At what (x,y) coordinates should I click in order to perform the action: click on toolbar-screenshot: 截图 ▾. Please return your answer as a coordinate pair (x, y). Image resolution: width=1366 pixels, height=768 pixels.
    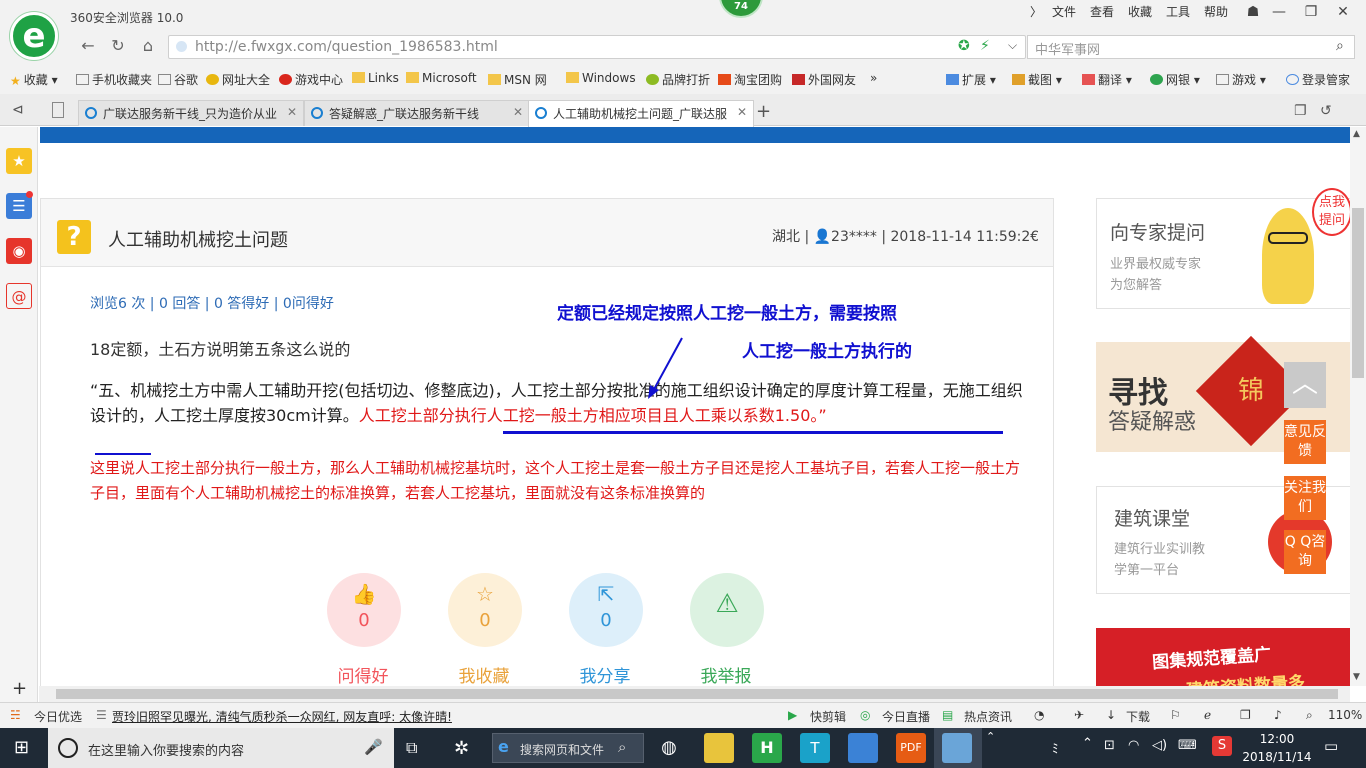
    Looking at the image, I should click on (1037, 79).